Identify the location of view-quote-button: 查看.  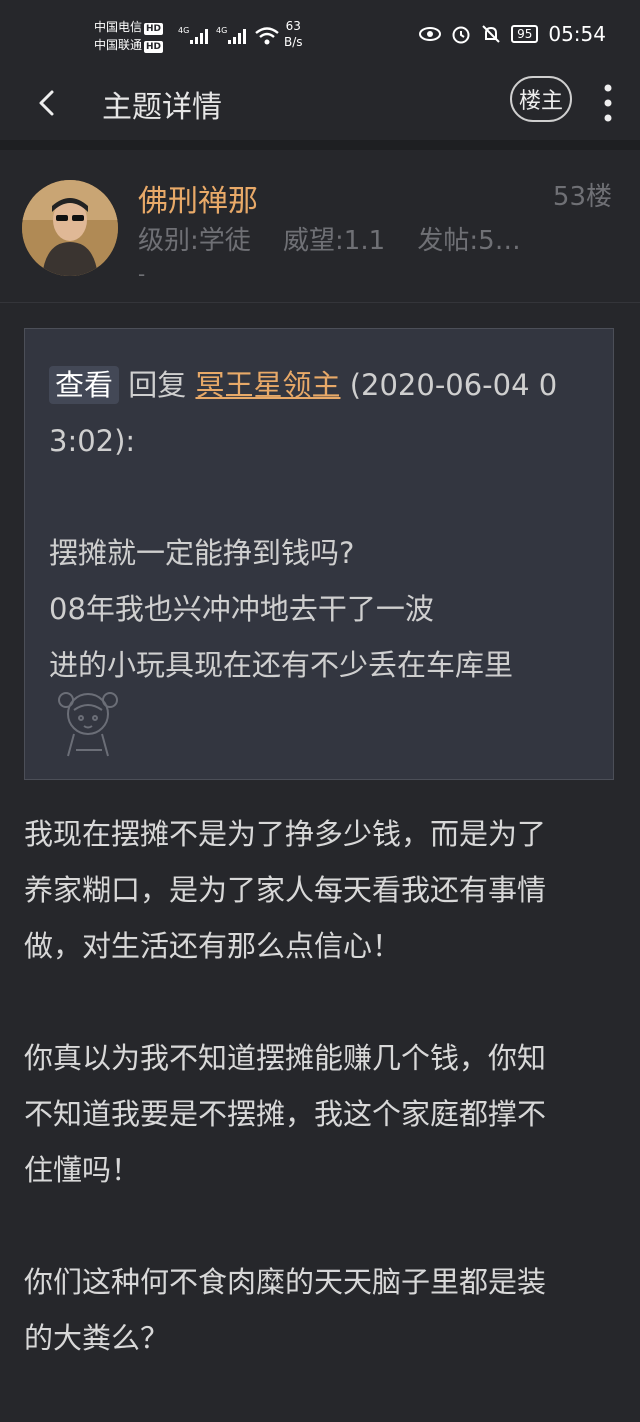
(84, 385).